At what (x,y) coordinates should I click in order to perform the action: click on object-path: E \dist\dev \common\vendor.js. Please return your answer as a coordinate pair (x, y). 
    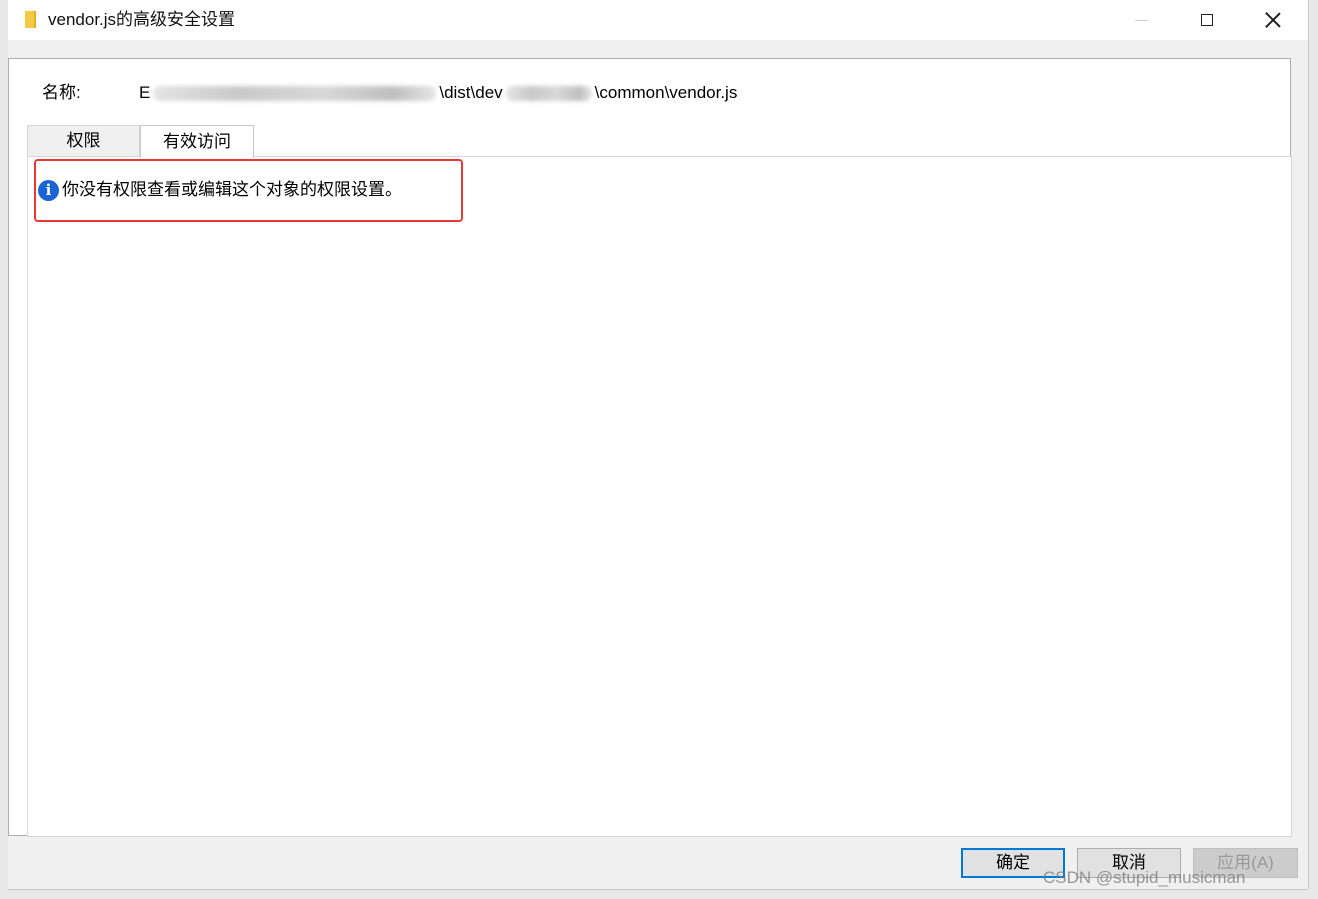
    Looking at the image, I should click on (438, 93).